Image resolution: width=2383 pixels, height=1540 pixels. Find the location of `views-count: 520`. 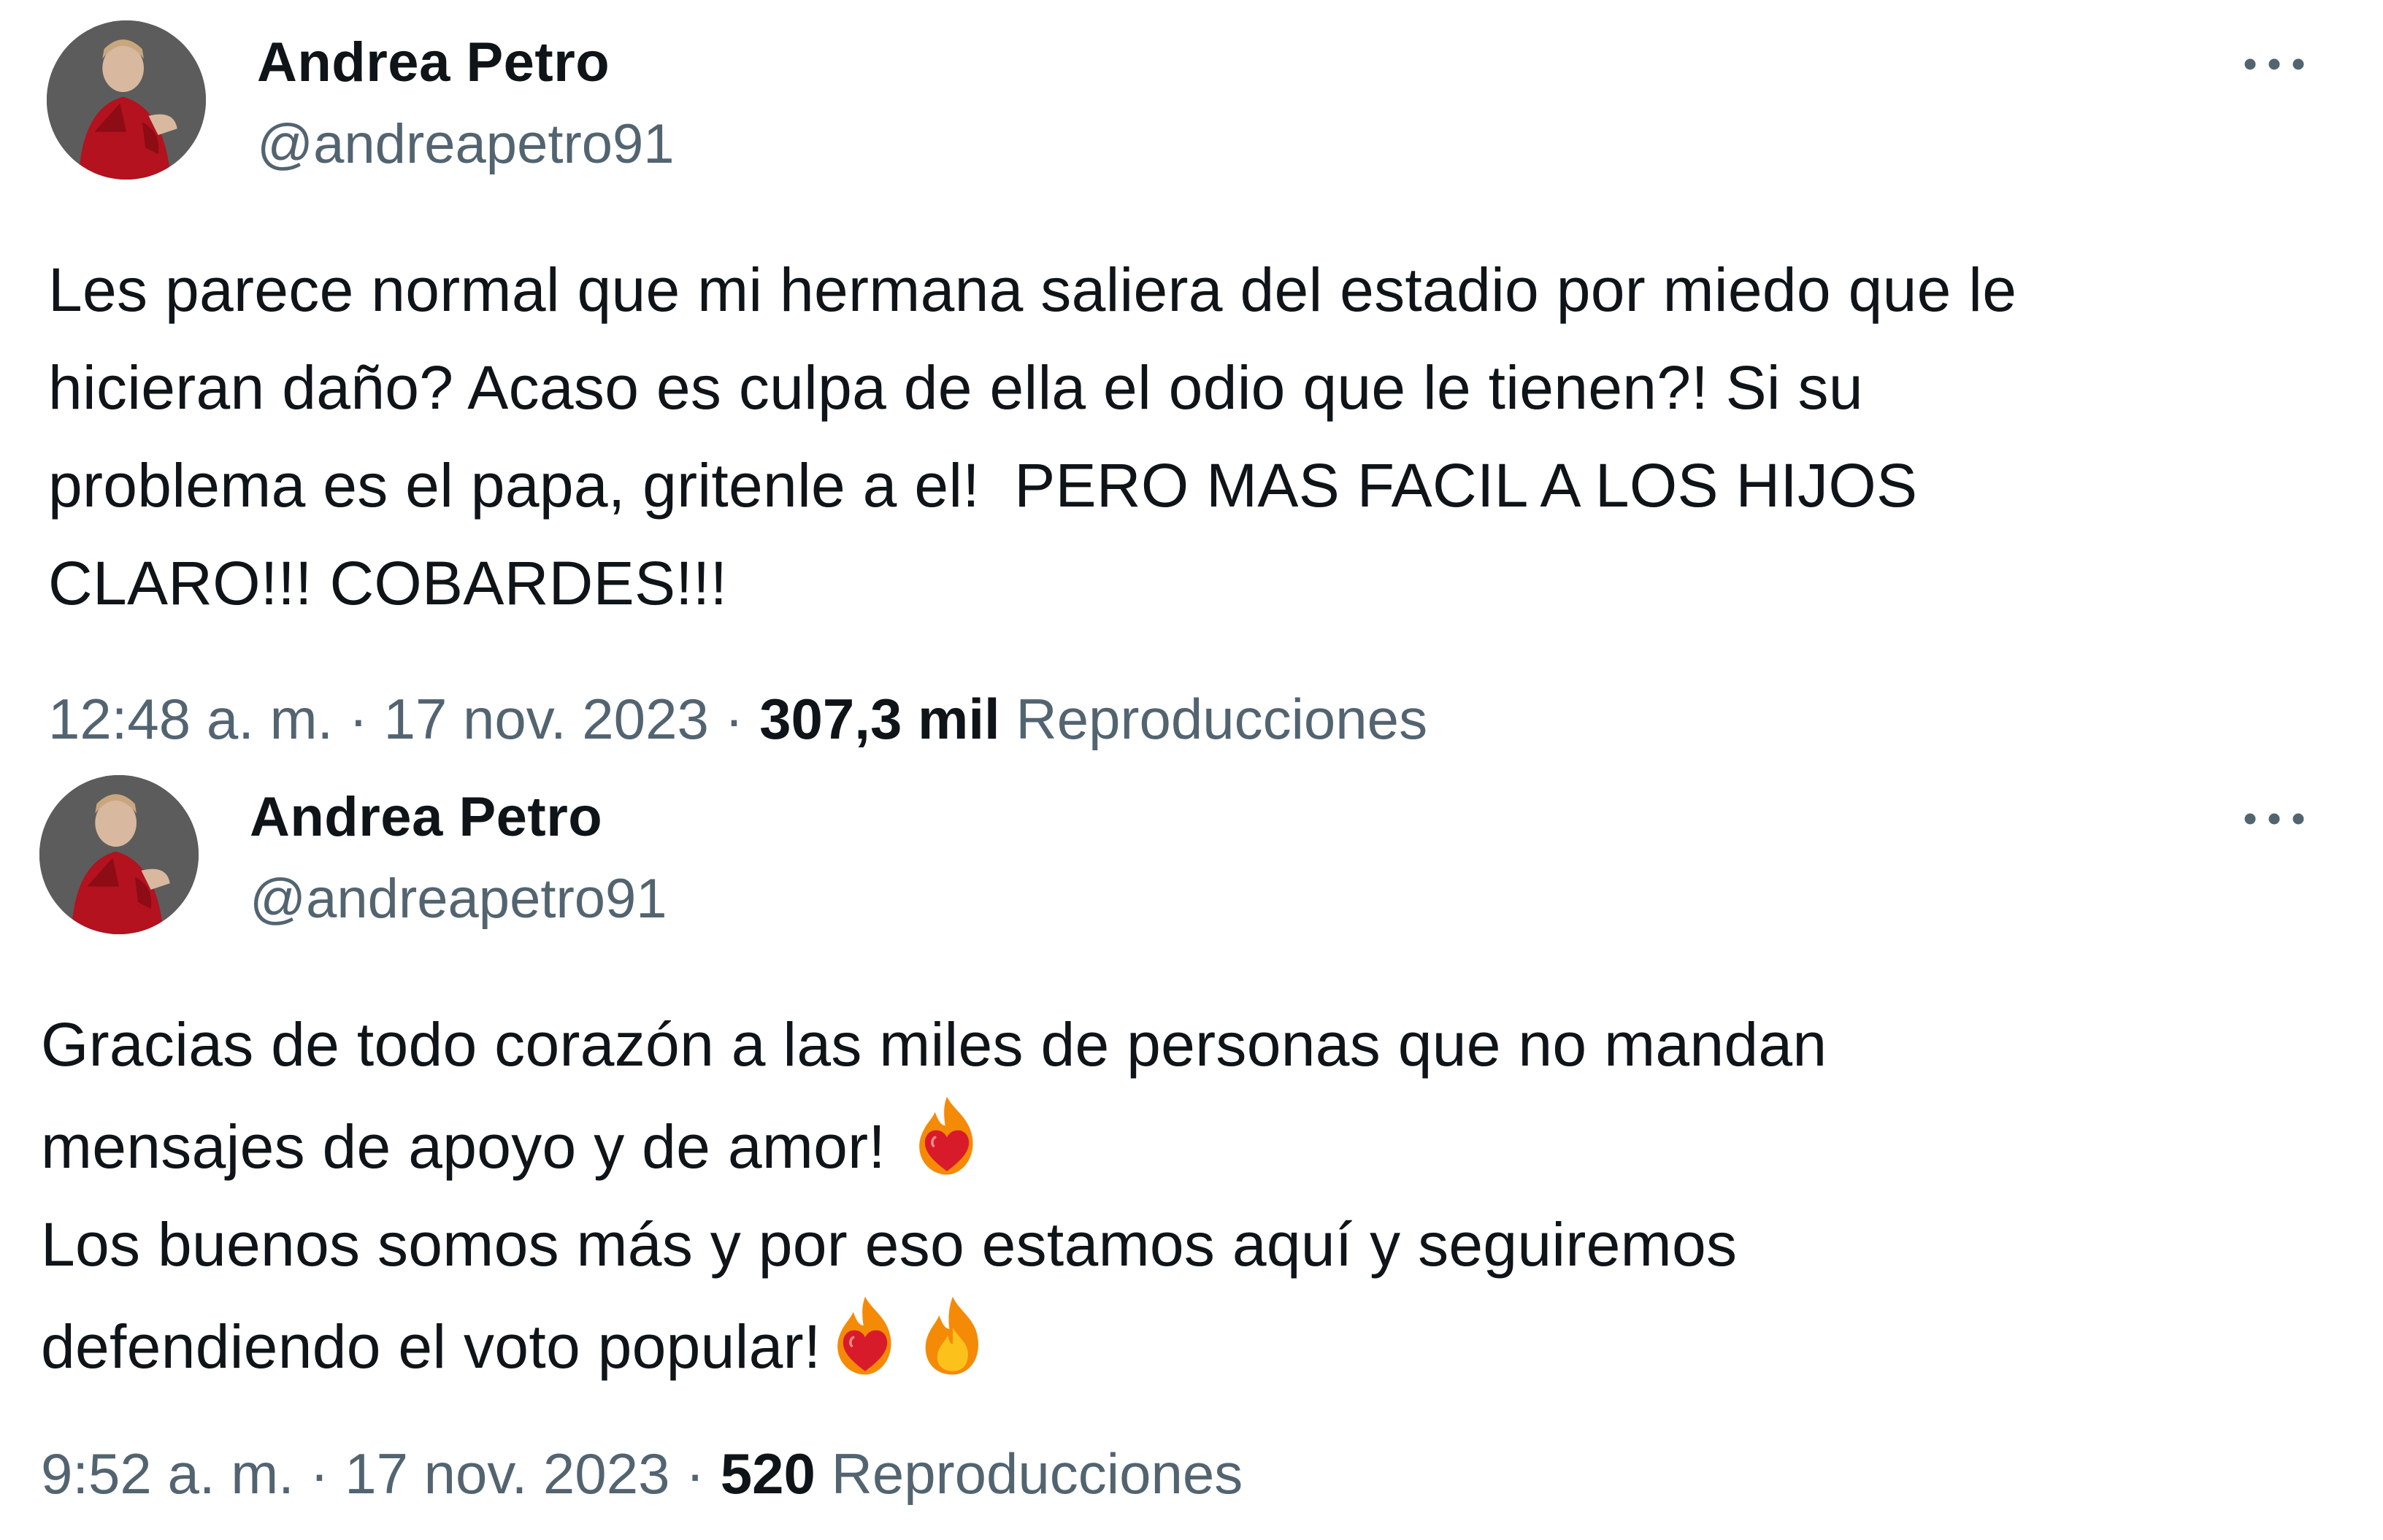

views-count: 520 is located at coordinates (769, 1473).